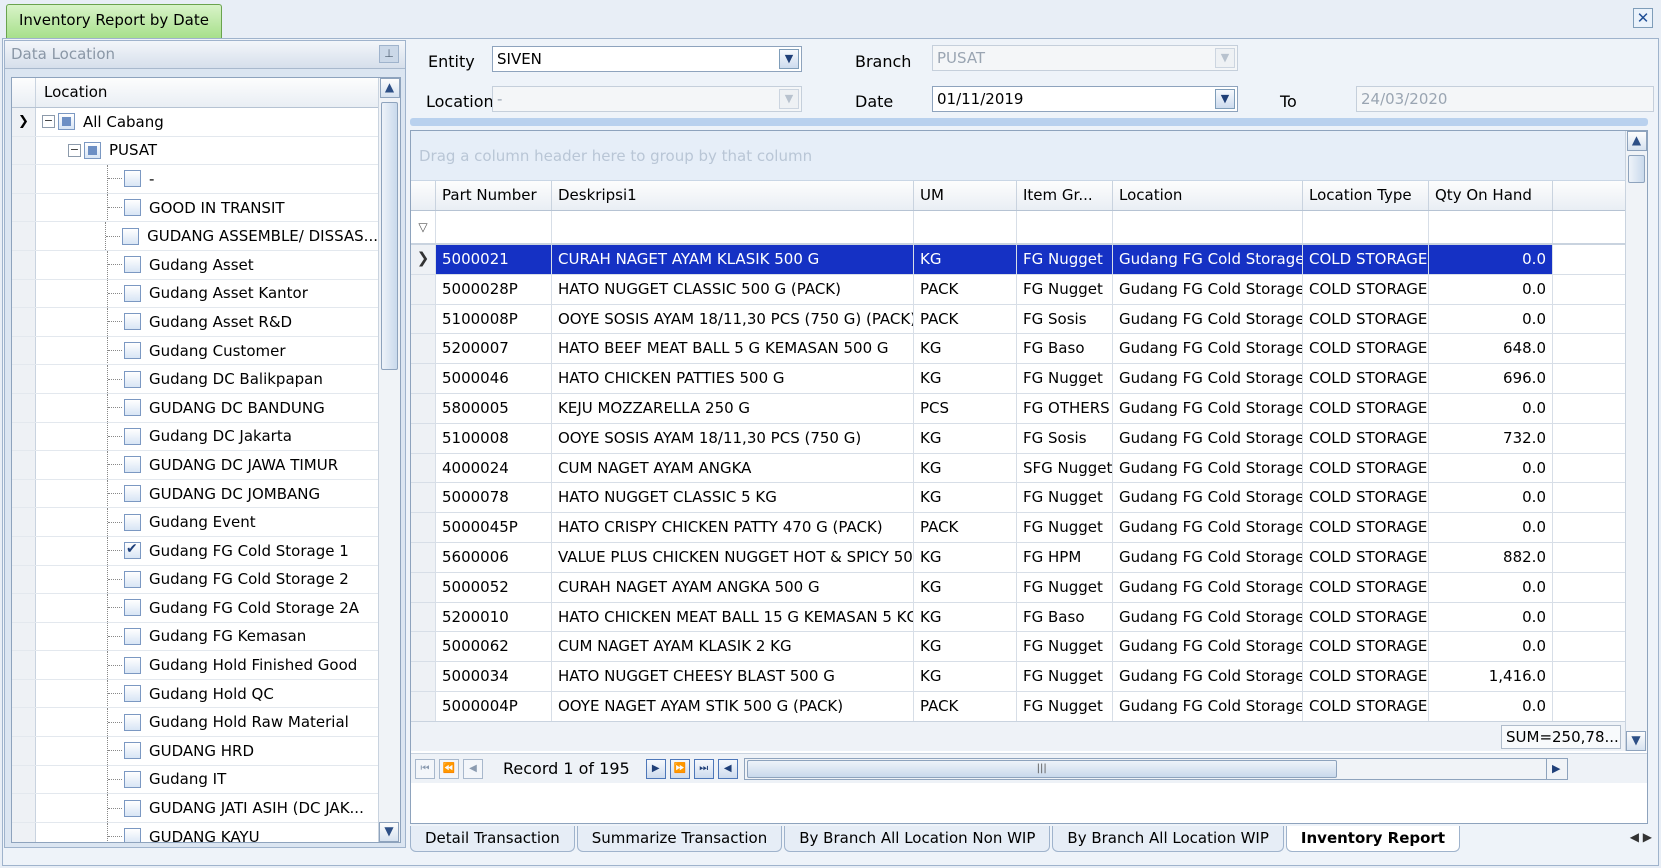  Describe the element at coordinates (494, 289) in the screenshot. I see `table-cell: 5000028P` at that location.